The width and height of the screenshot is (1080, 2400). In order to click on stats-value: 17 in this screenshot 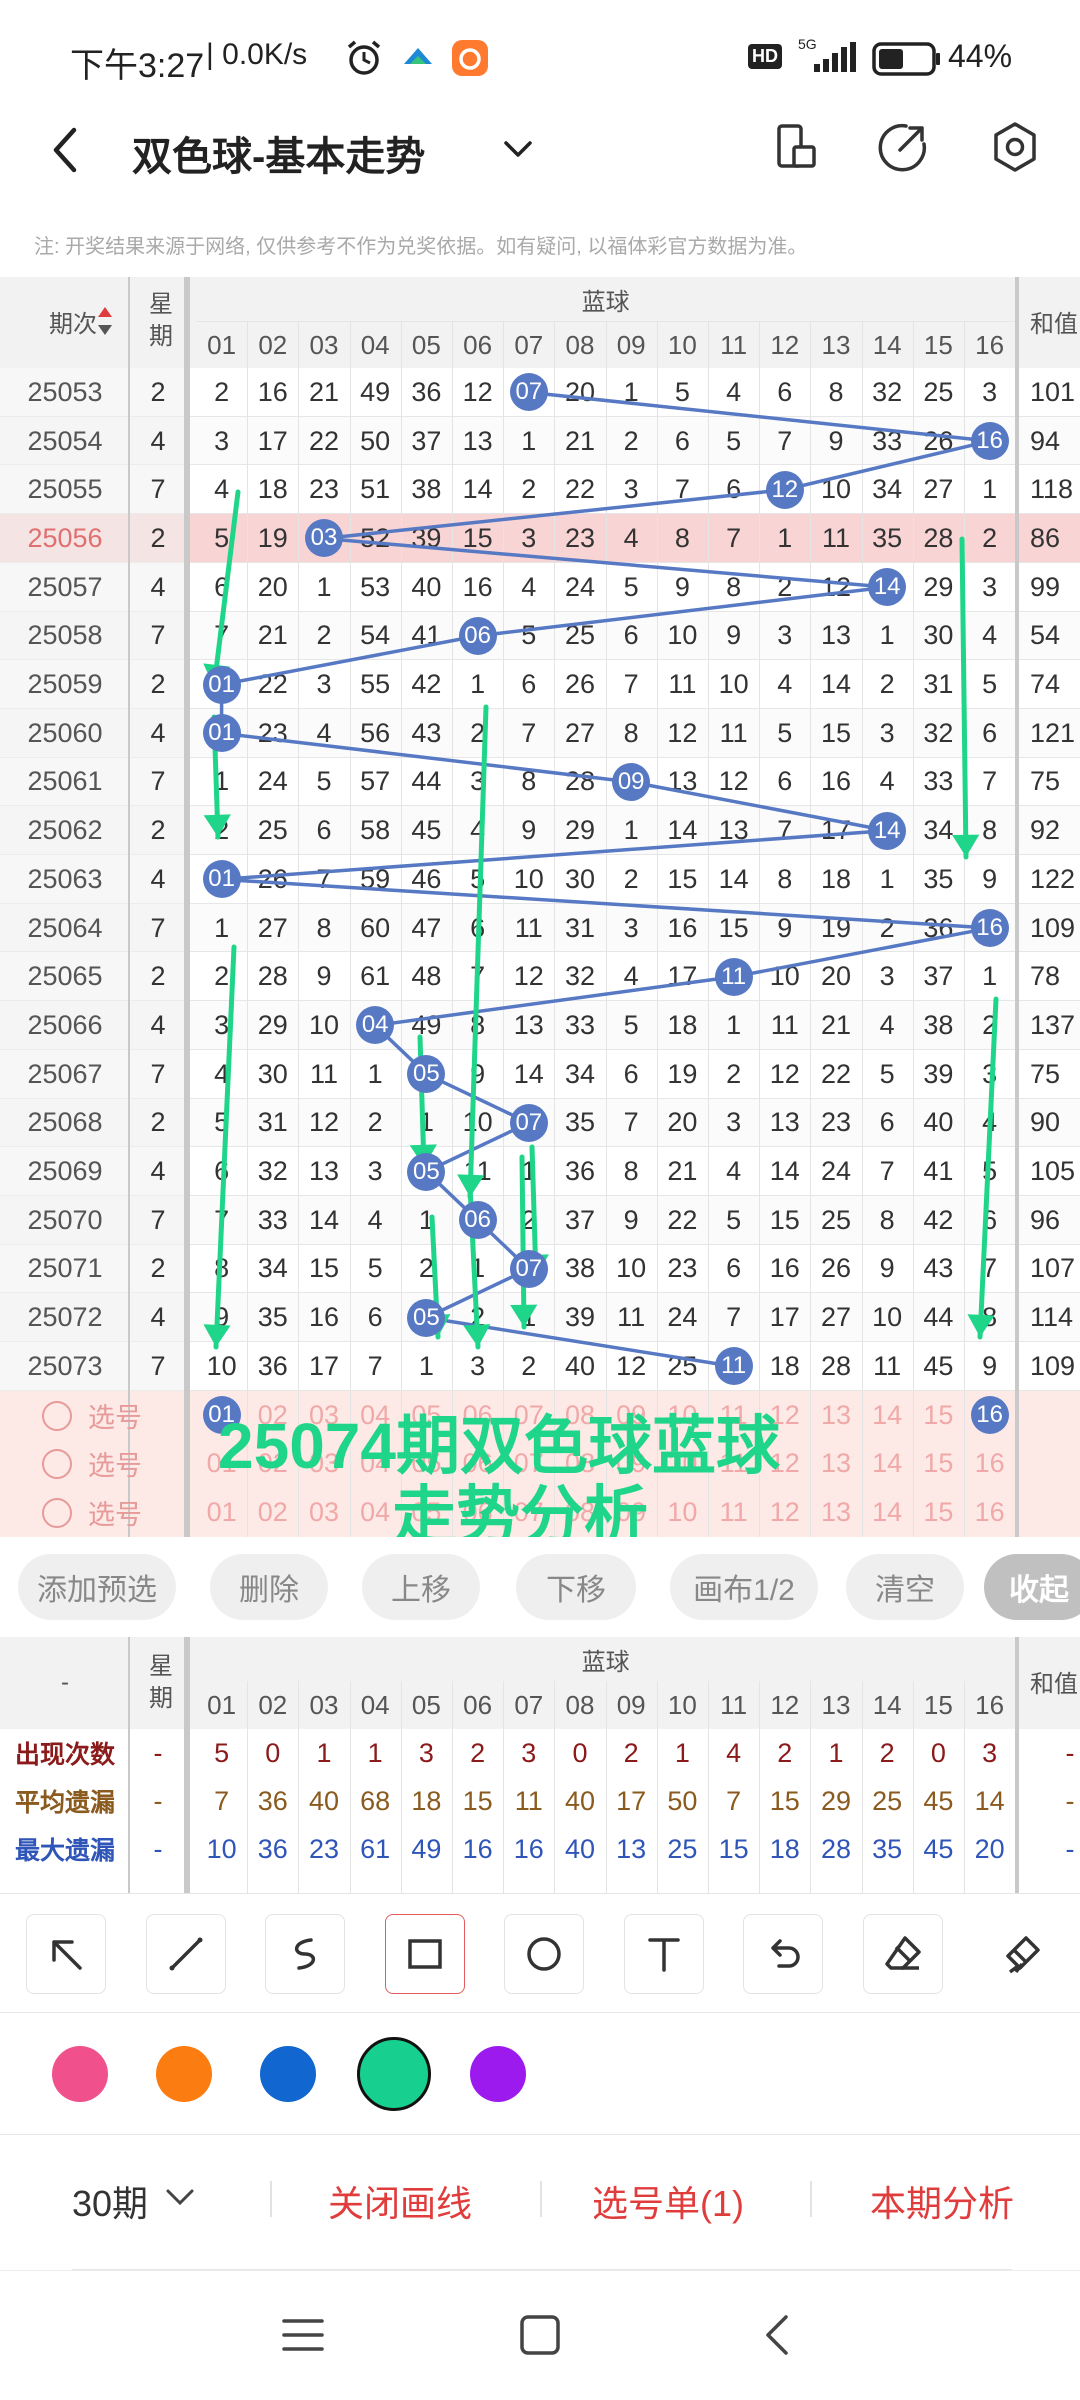, I will do `click(631, 1800)`.